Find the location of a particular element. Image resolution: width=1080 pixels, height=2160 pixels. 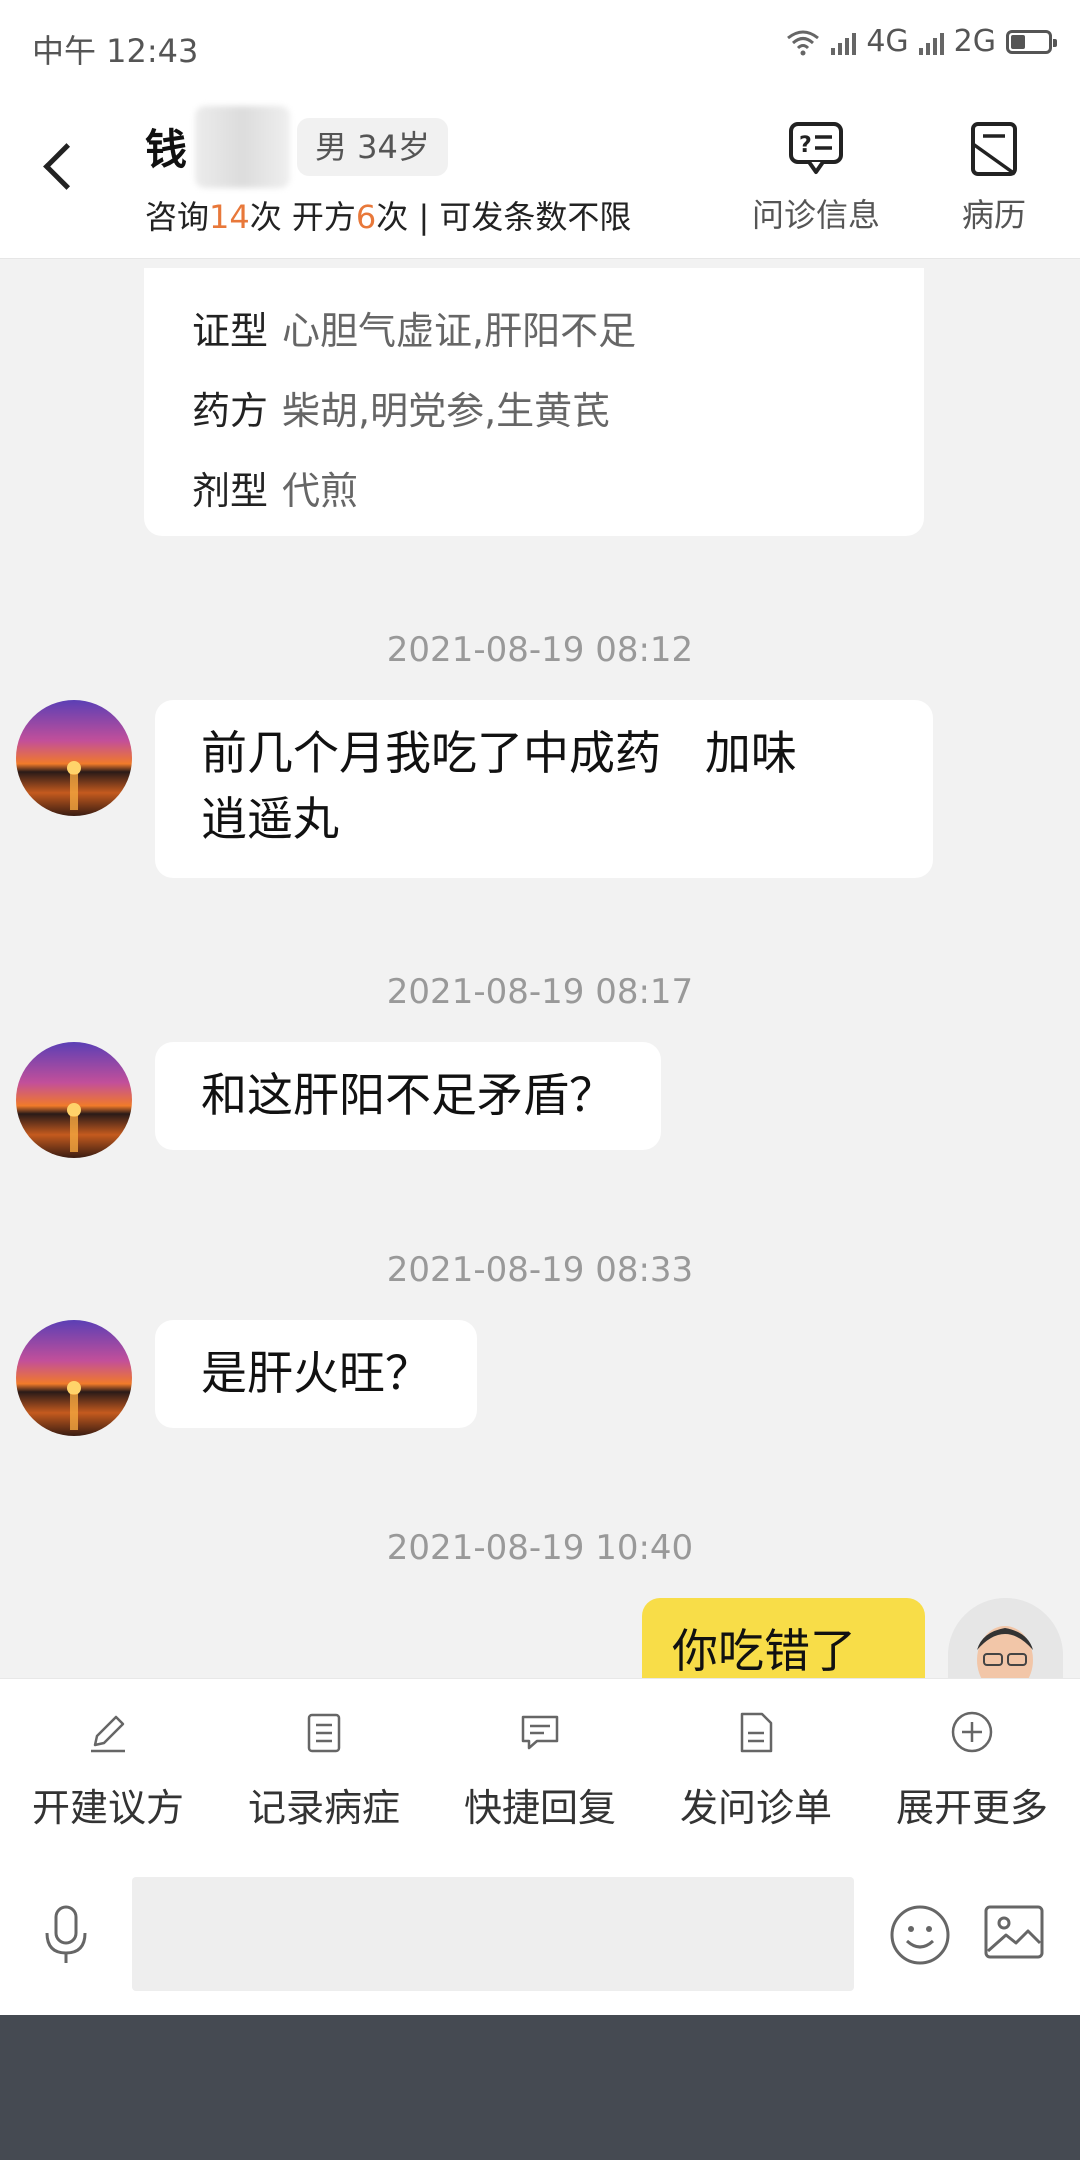

network-2g-label: 2G is located at coordinates (974, 41).